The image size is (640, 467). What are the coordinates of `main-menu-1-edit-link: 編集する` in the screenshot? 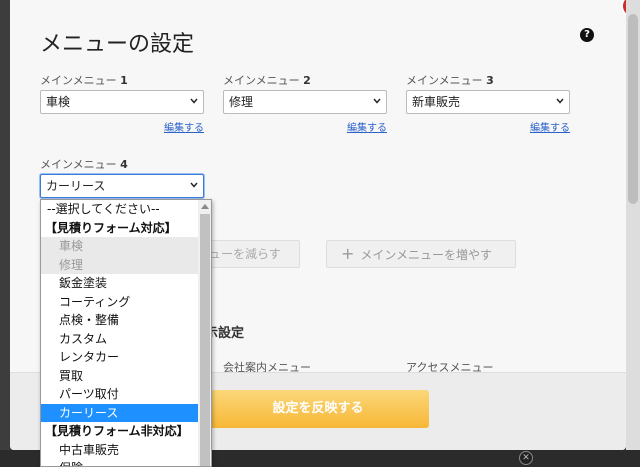 It's located at (122, 126).